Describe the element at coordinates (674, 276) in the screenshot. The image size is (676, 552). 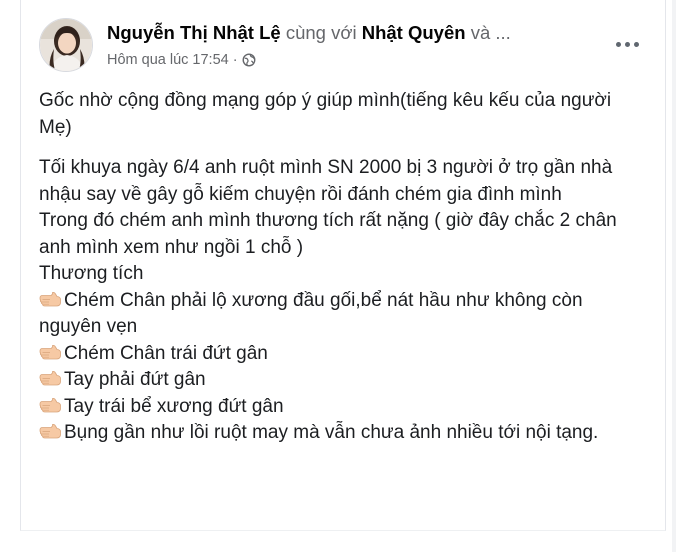
I see `page-scroll-edge` at that location.